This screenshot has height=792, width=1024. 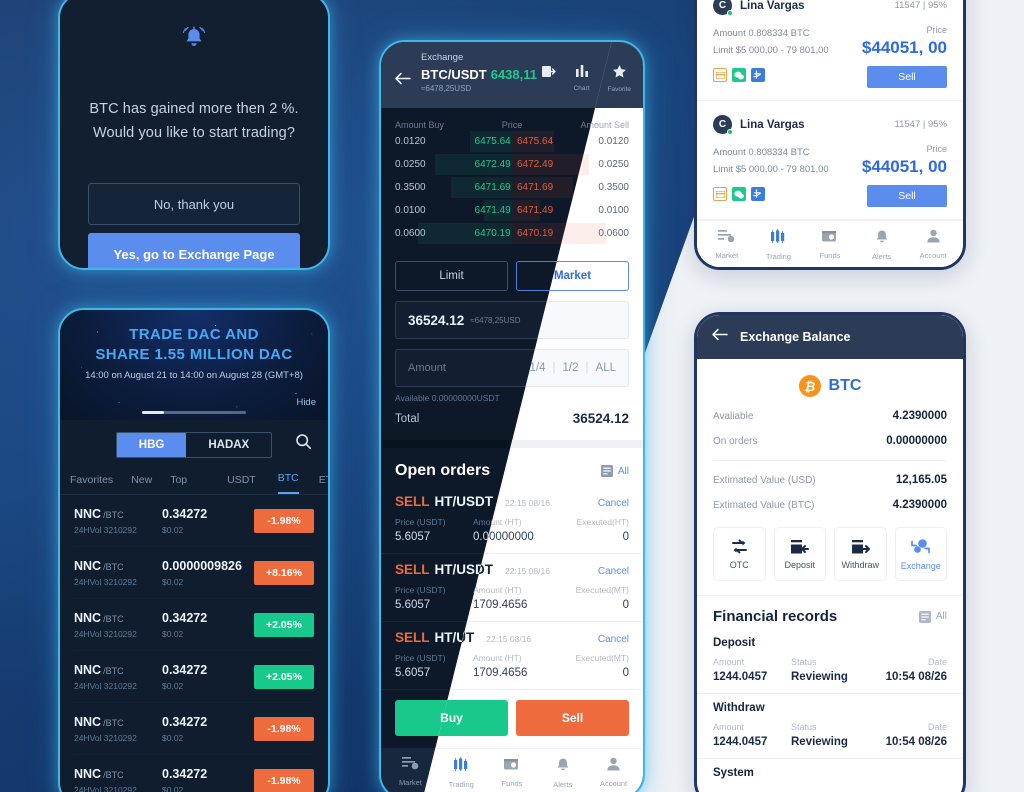 What do you see at coordinates (916, 677) in the screenshot?
I see `record-date-value: 10:54 08/26` at bounding box center [916, 677].